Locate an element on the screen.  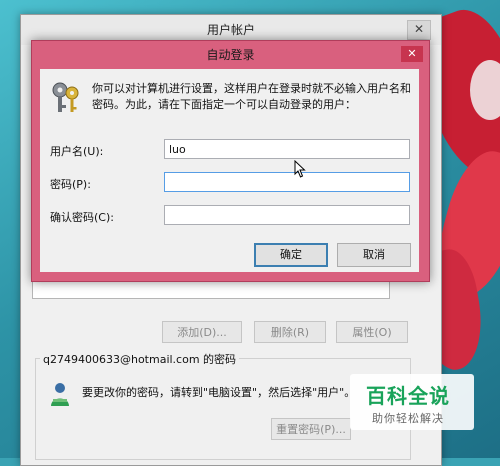
watermark-logo: 百科全说 助你轻松解决 is located at coordinates (412, 402).